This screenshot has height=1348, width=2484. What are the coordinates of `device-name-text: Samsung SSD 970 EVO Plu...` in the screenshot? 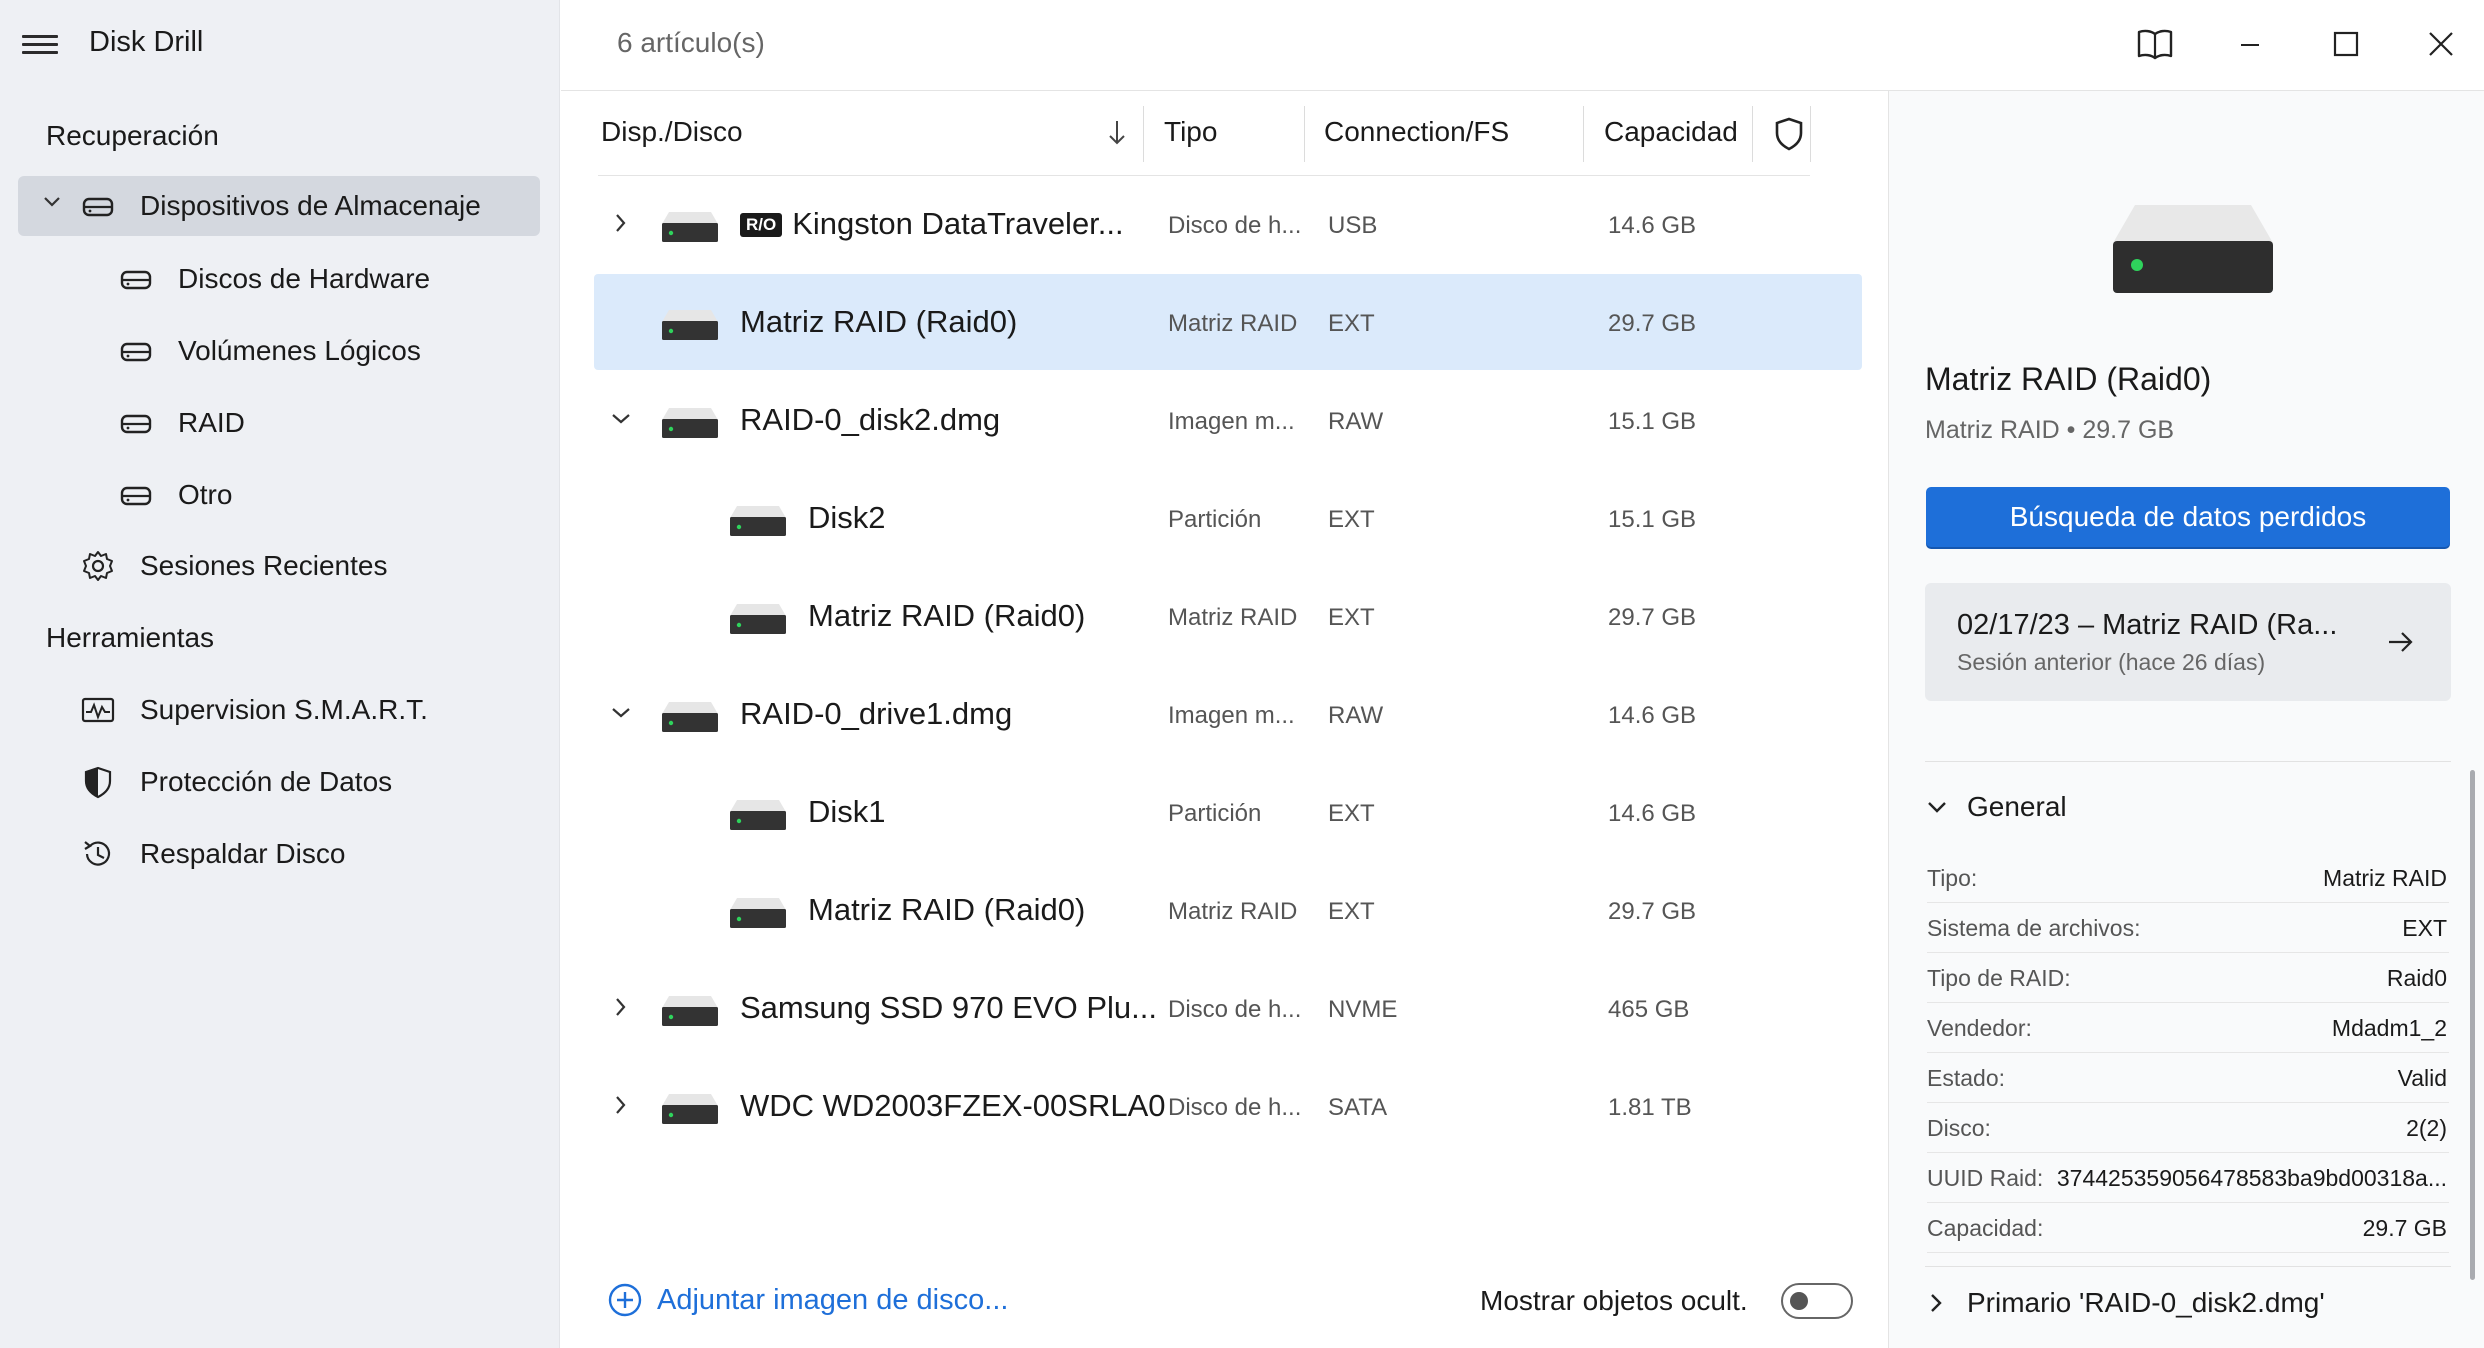 It's located at (948, 1007).